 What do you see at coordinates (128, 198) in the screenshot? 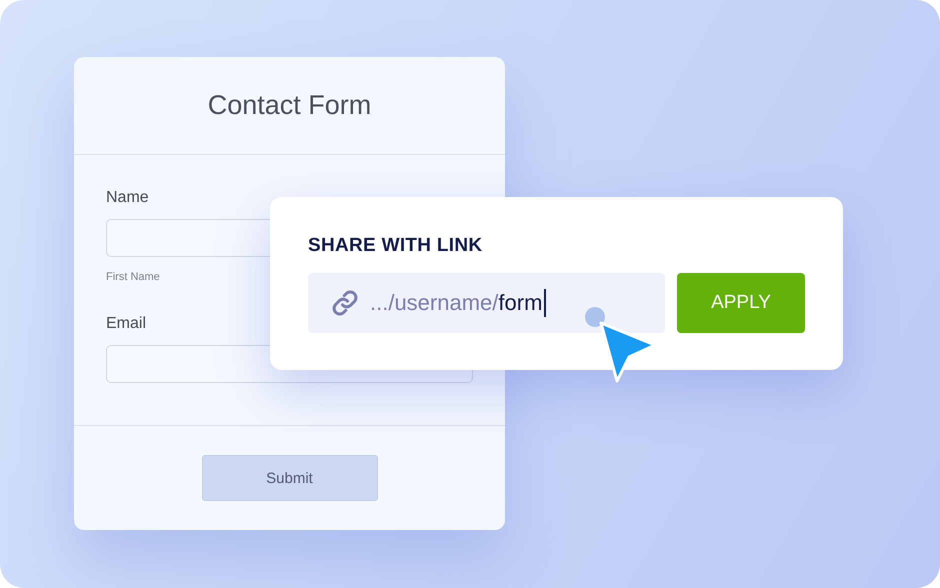
I see `field-label: Name` at bounding box center [128, 198].